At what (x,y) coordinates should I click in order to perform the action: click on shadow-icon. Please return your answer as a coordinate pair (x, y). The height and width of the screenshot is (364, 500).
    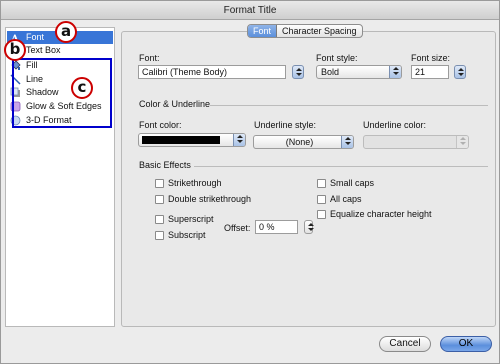
    Looking at the image, I should click on (15, 92).